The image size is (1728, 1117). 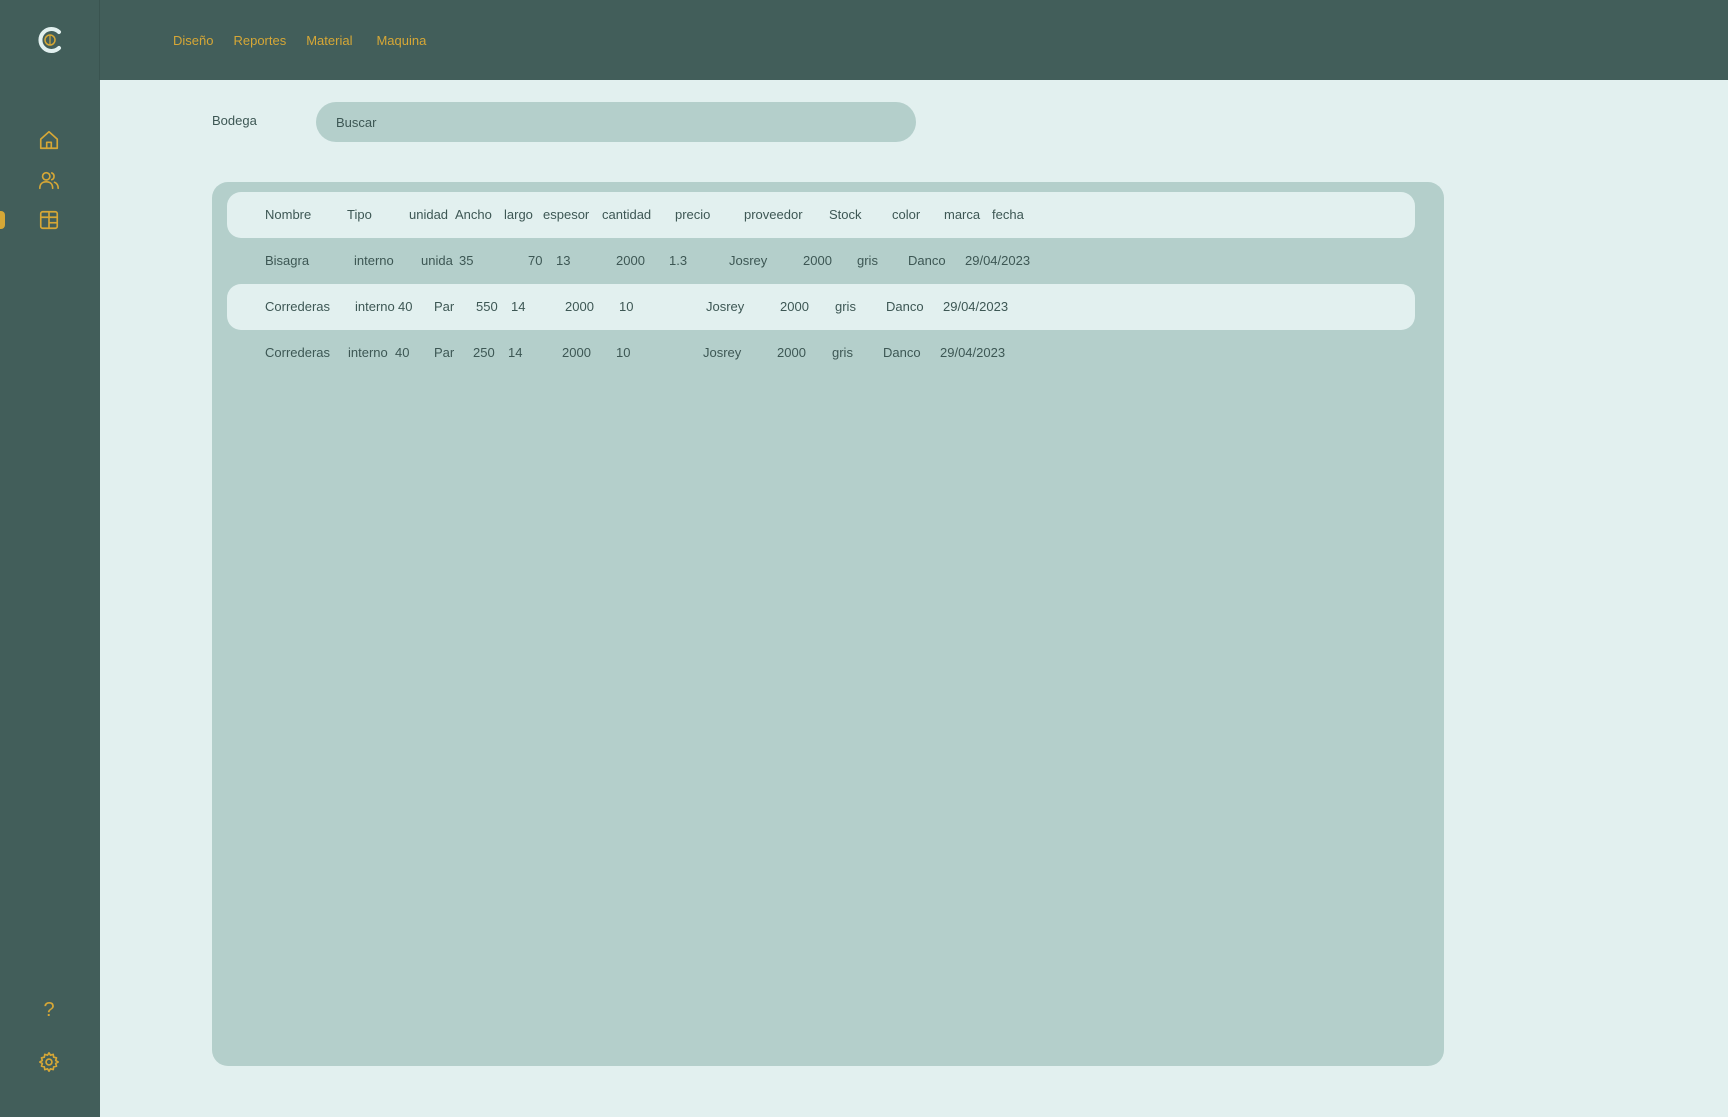 What do you see at coordinates (356, 122) in the screenshot?
I see `search-placeholder: Buscar` at bounding box center [356, 122].